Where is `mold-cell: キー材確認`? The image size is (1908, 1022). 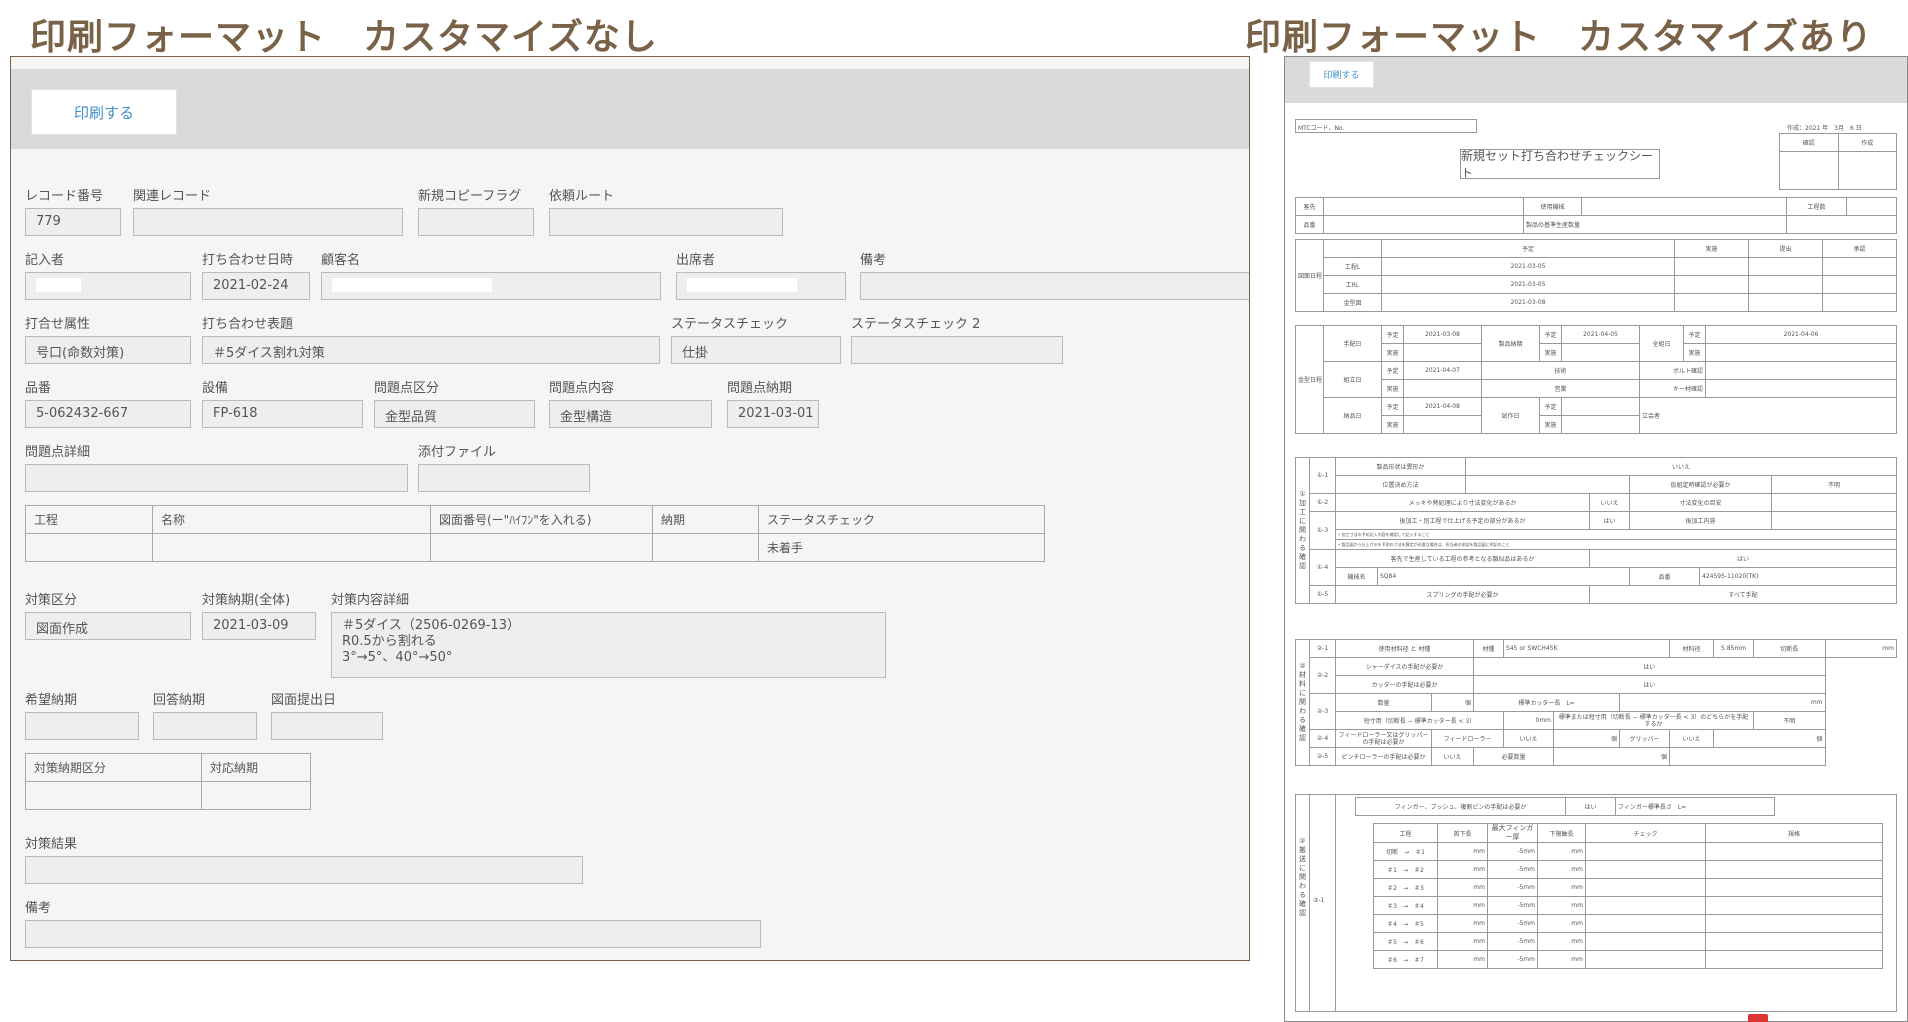
mold-cell: キー材確認 is located at coordinates (1672, 388).